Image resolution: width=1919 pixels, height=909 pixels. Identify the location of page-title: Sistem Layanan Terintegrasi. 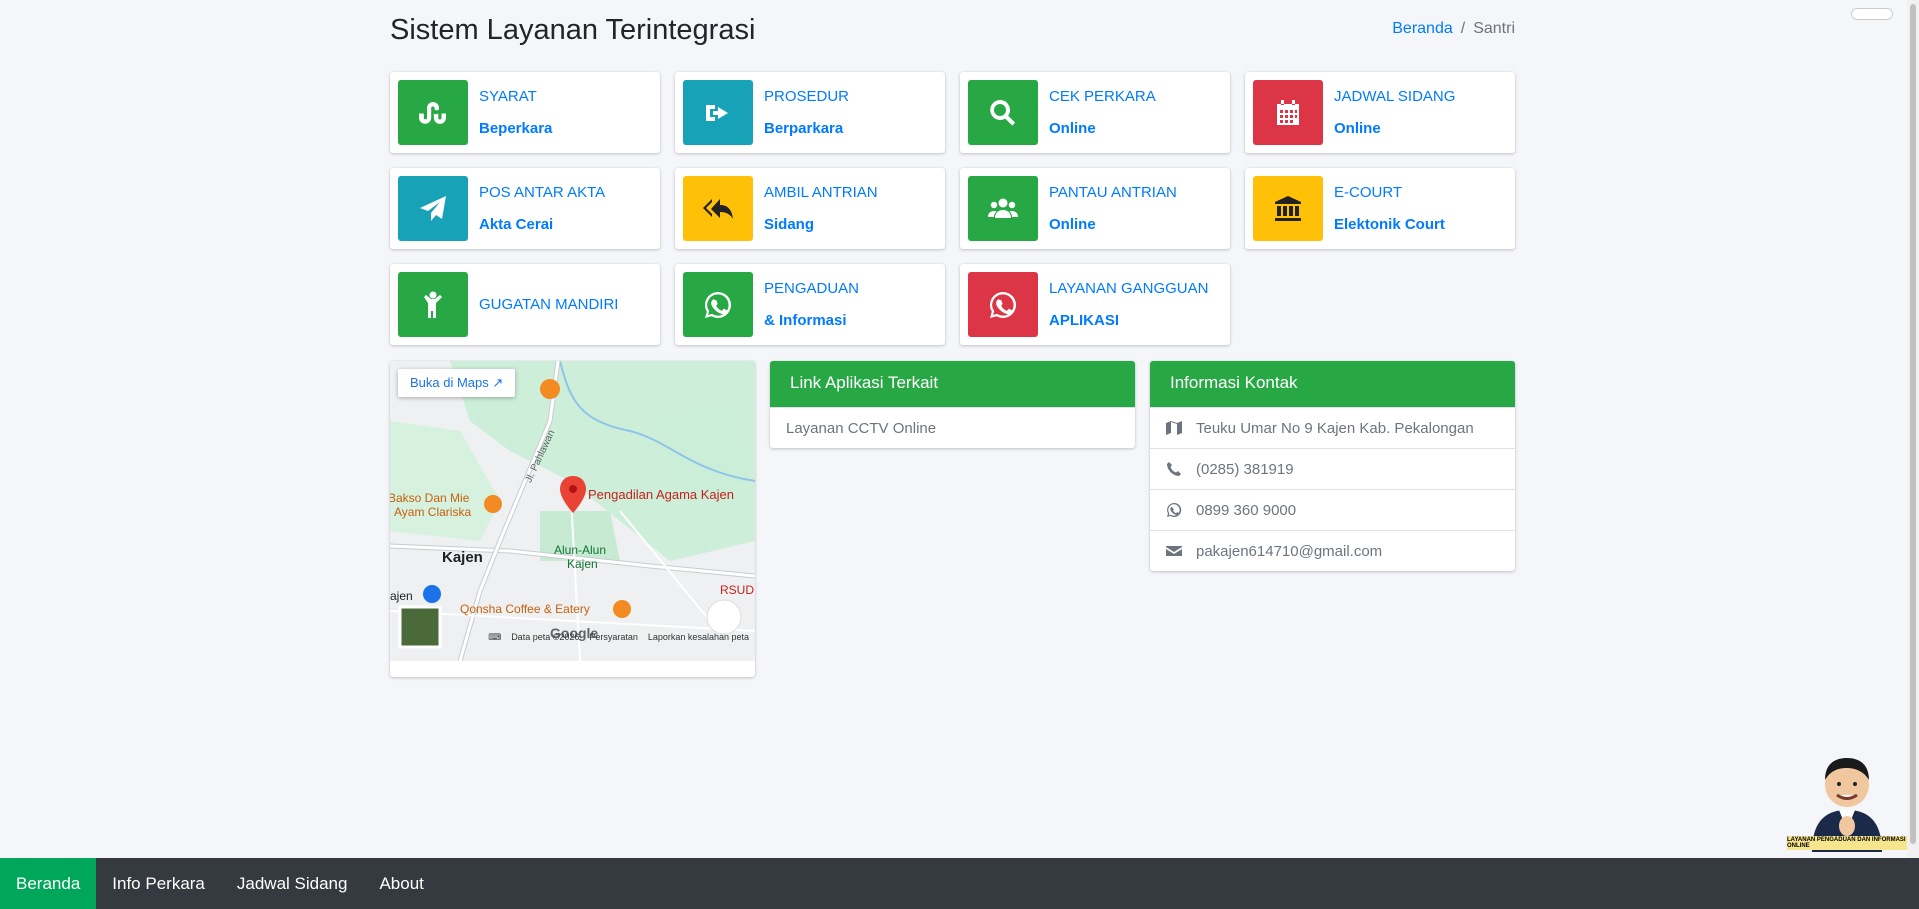
(573, 30).